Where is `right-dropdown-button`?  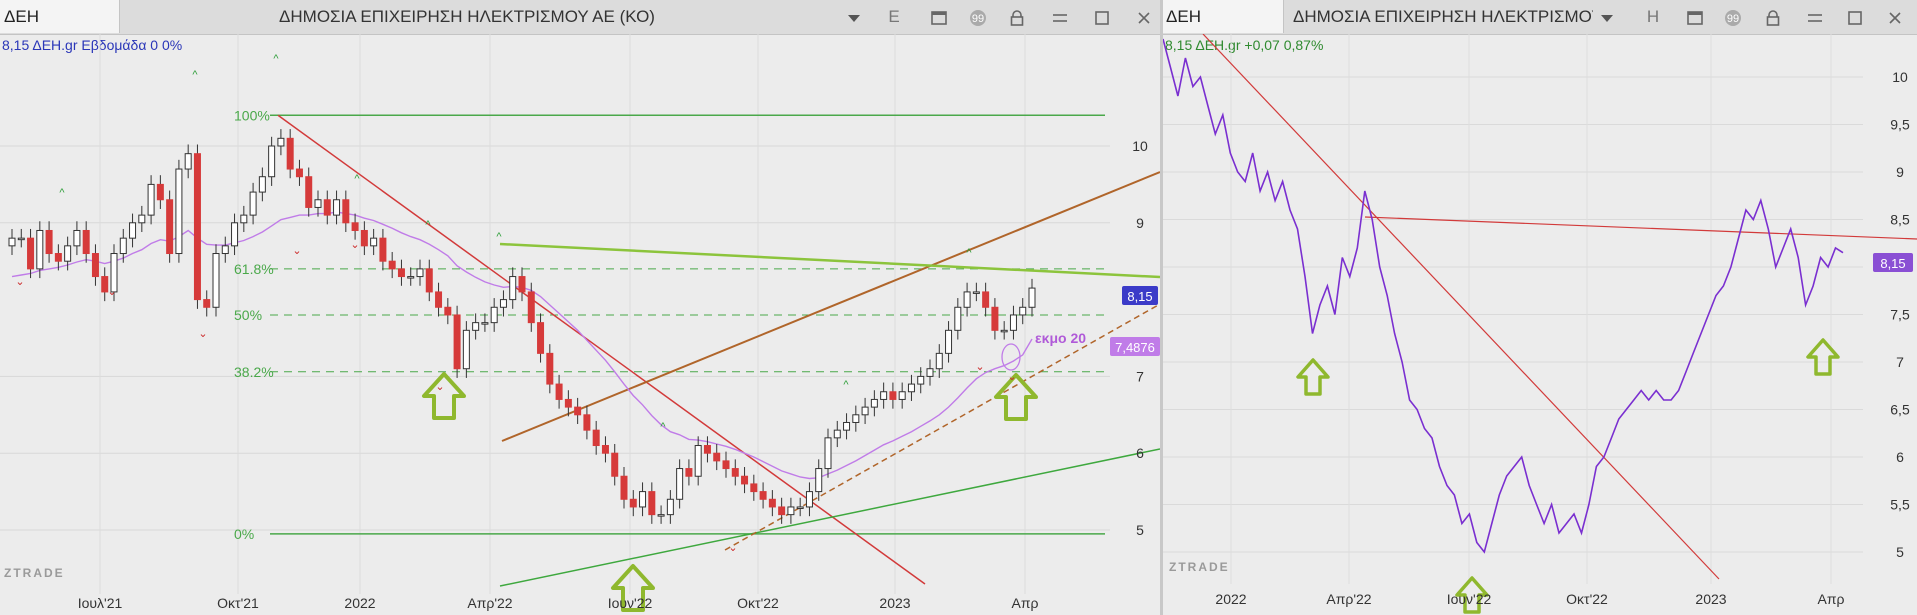 right-dropdown-button is located at coordinates (1607, 16).